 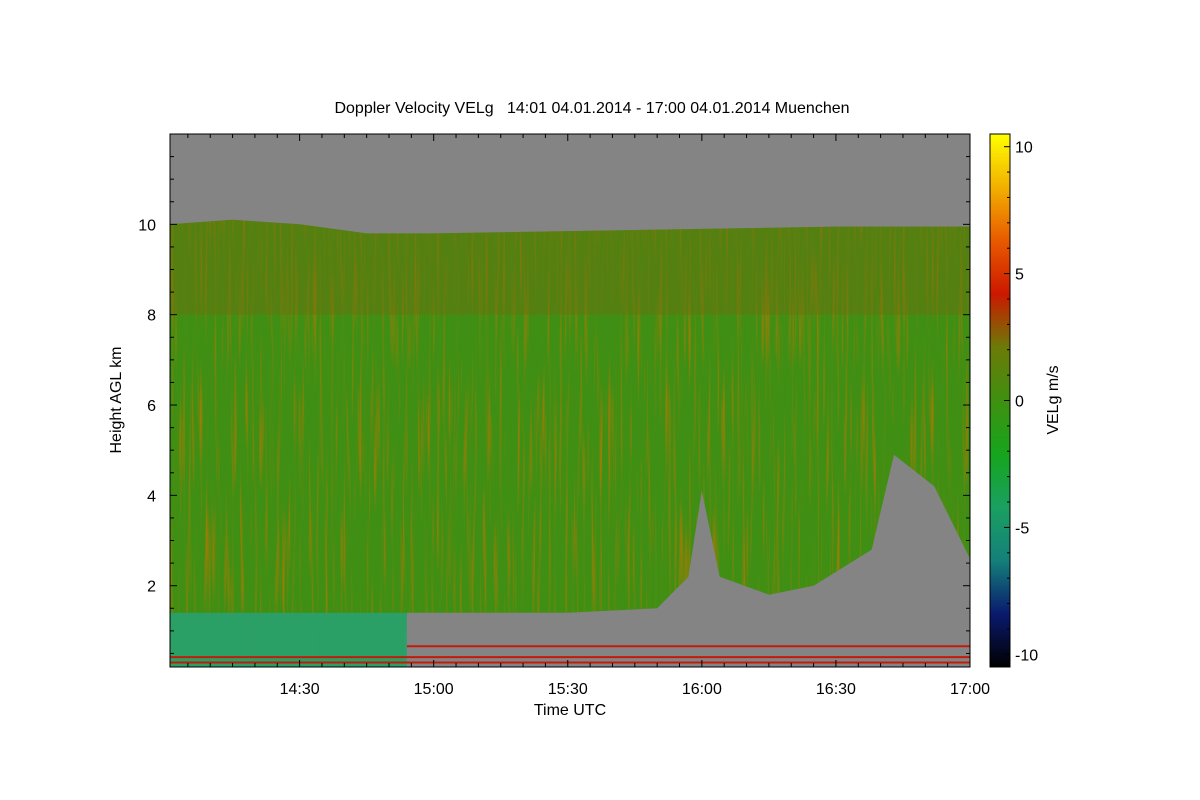 I want to click on colorbar-tick-label: -5, so click(x=1022, y=528).